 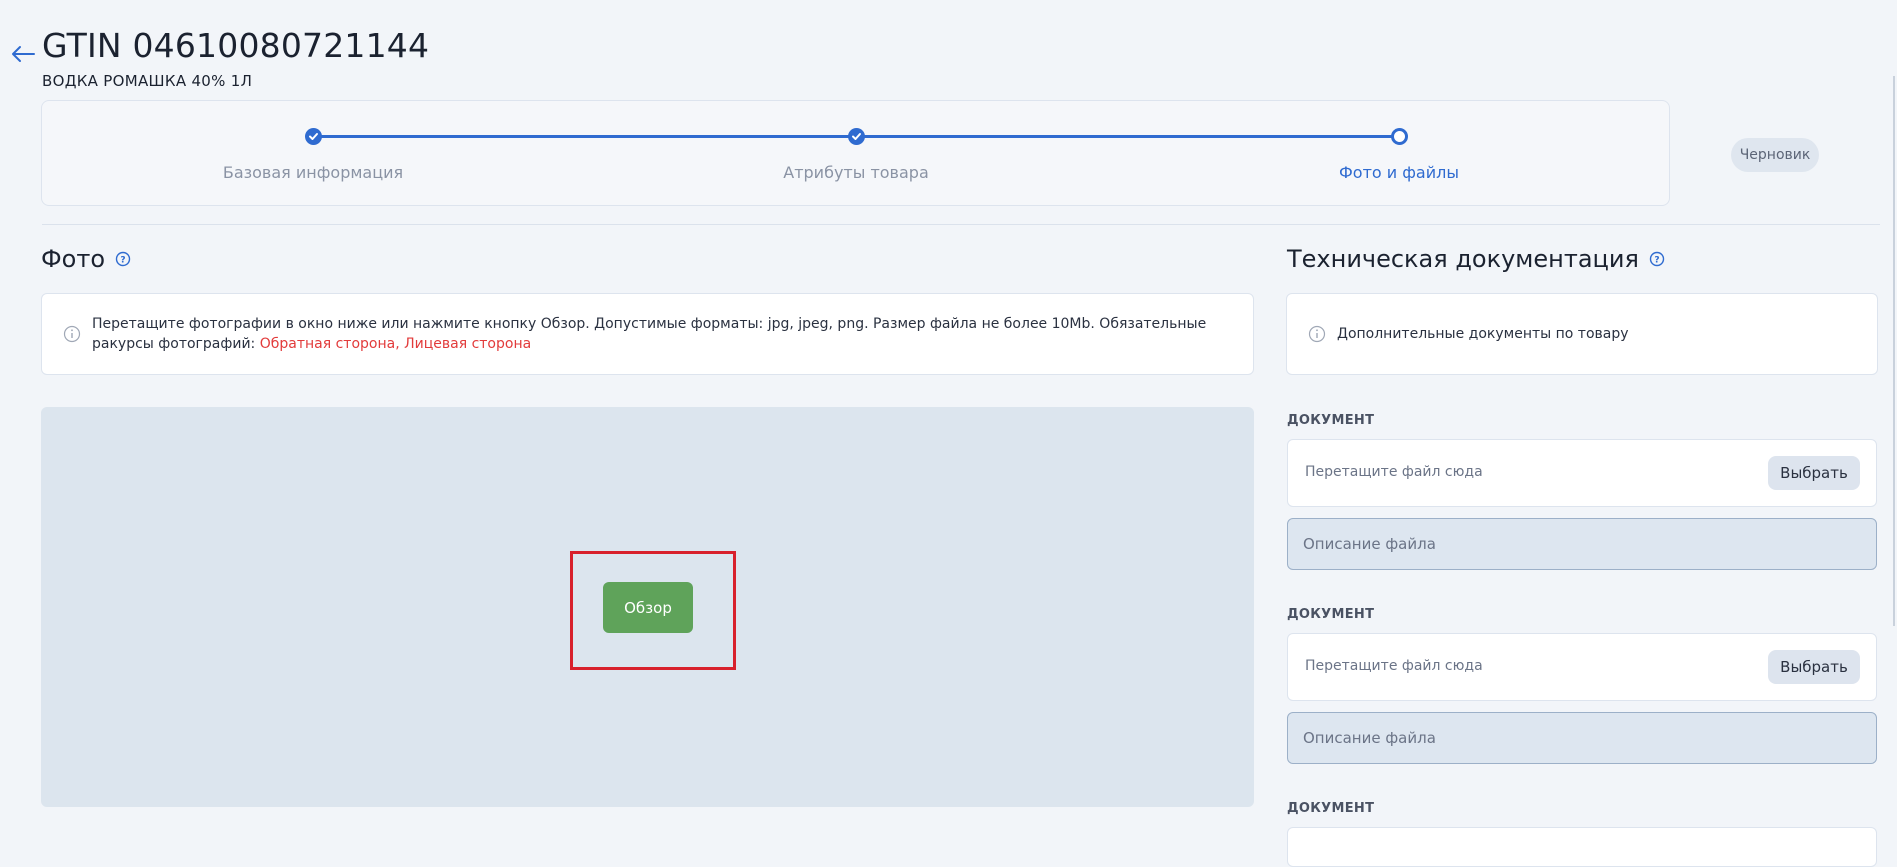 I want to click on document-dropzone, so click(x=1582, y=847).